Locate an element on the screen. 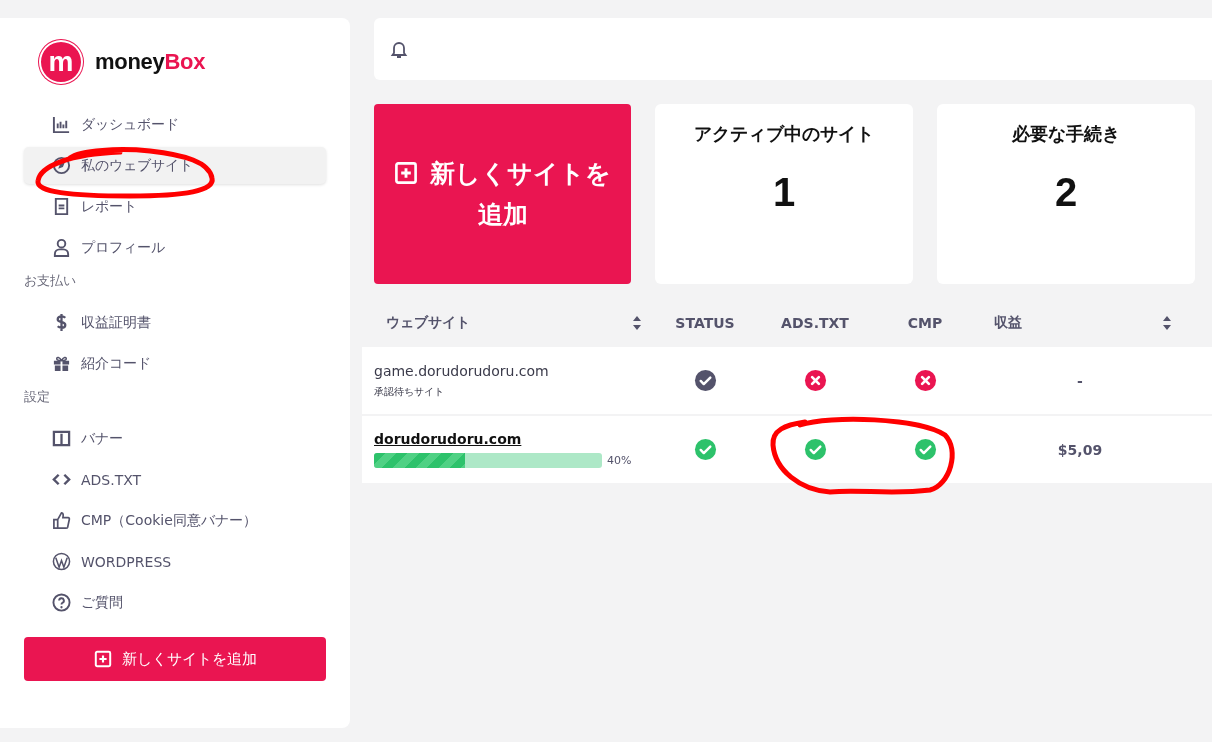 Image resolution: width=1212 pixels, height=742 pixels. site-note: 承認待ちサイト is located at coordinates (409, 391).